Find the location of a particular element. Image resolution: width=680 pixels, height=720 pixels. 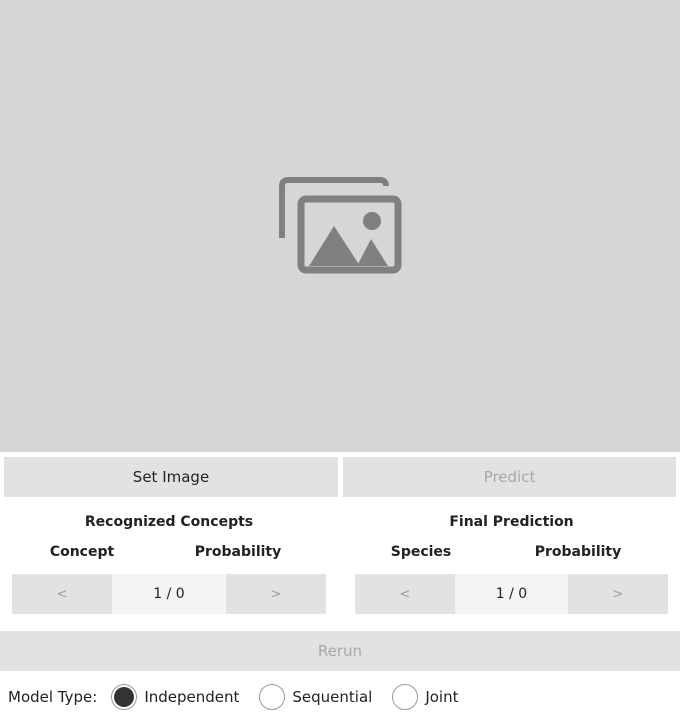

prediction-pager: < 1 / 0 > is located at coordinates (511, 594).